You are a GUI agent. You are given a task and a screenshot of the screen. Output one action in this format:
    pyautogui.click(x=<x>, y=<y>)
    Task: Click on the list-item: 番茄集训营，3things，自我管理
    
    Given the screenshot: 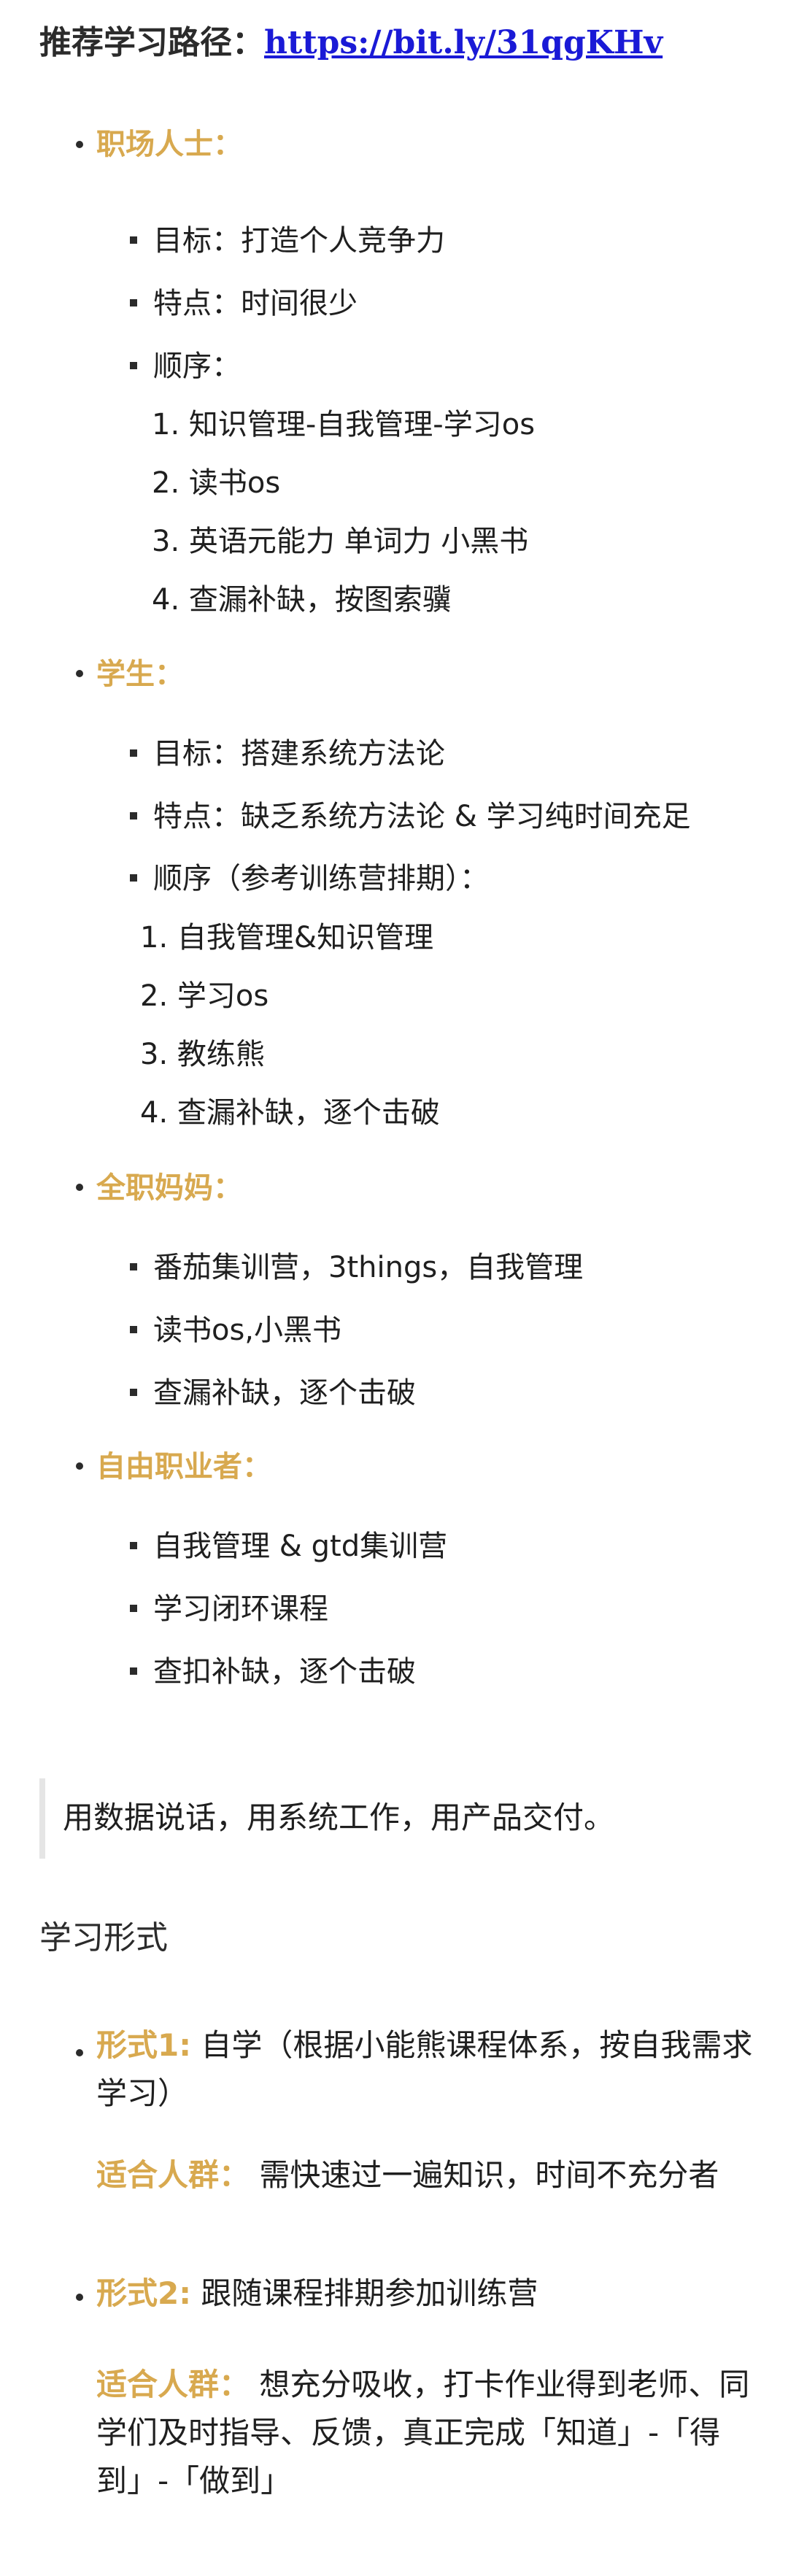 What is the action you would take?
    pyautogui.click(x=368, y=1267)
    